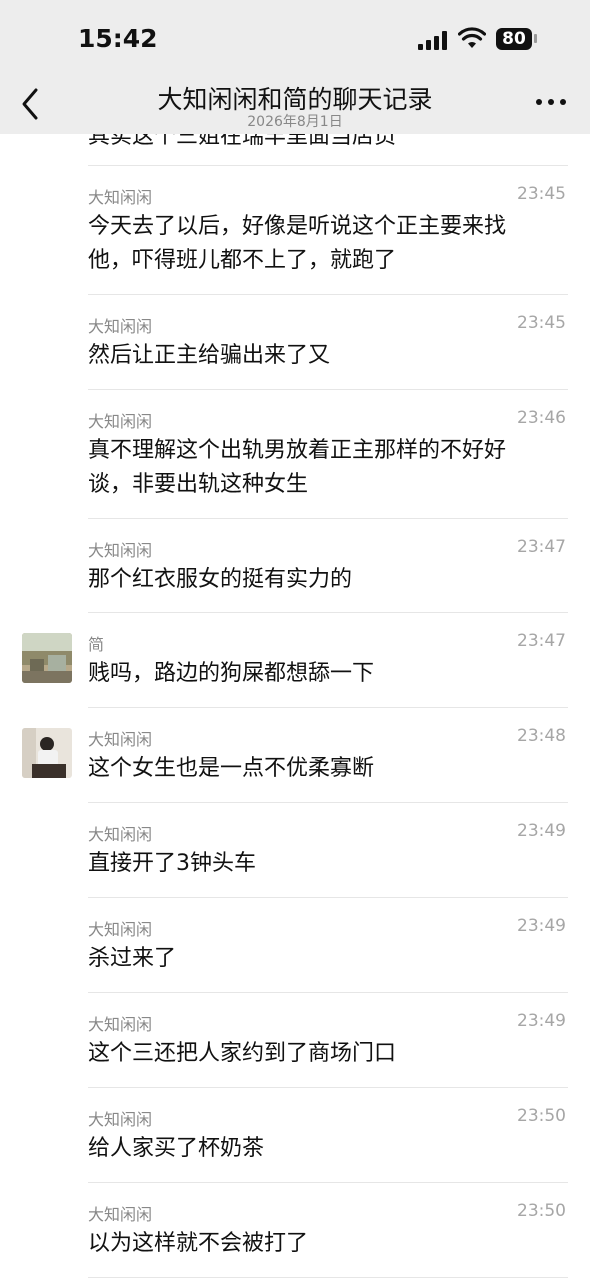 This screenshot has height=1280, width=590. What do you see at coordinates (295, 1135) in the screenshot?
I see `message-item: 大知闲闲 23:50 给人家买了杯奶茶` at bounding box center [295, 1135].